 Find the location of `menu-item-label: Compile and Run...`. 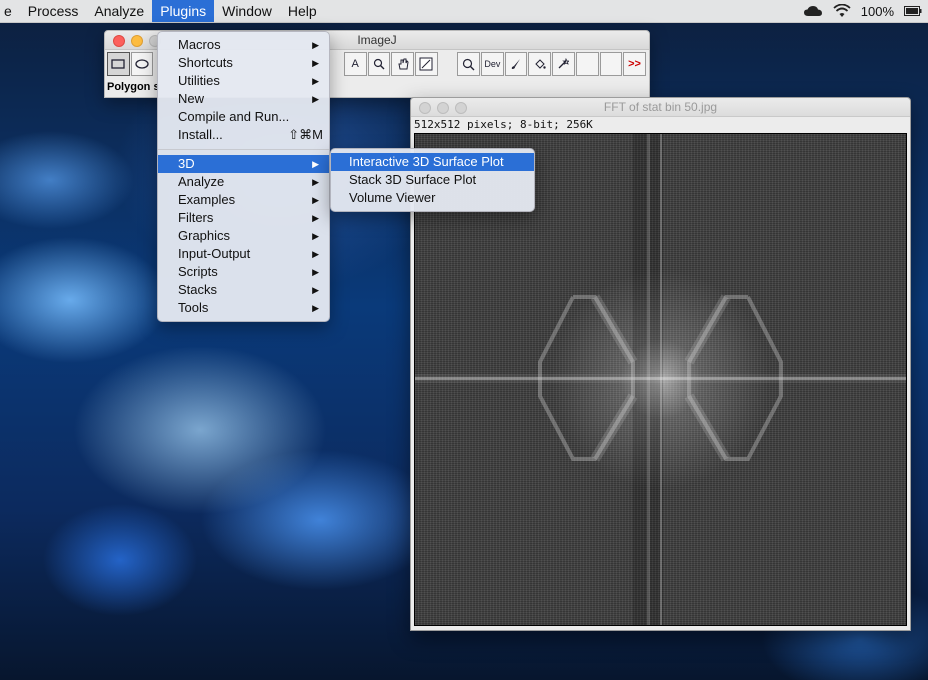

menu-item-label: Compile and Run... is located at coordinates (234, 116).